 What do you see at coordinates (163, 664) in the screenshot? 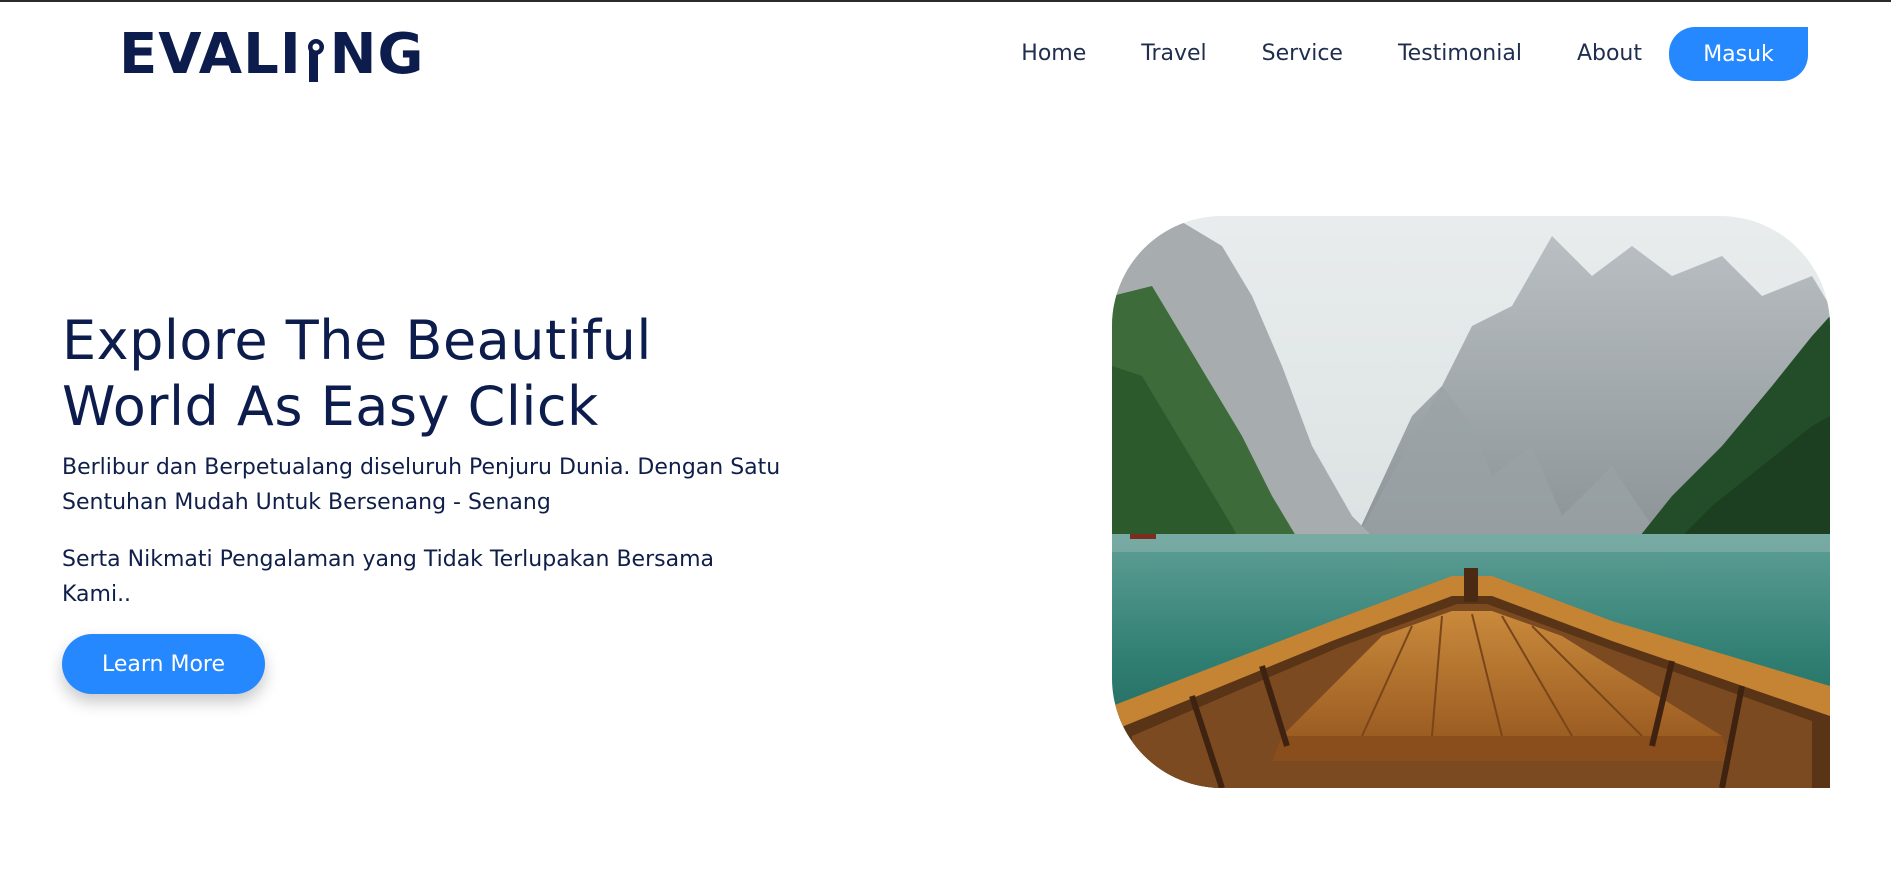
I see `learn-more-button: Learn More` at bounding box center [163, 664].